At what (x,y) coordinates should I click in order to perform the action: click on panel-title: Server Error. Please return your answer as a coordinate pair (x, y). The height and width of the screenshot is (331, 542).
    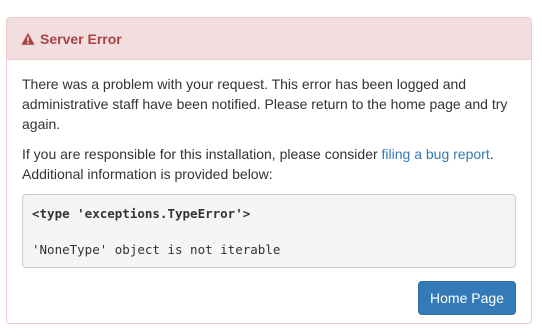
    Looking at the image, I should click on (81, 38).